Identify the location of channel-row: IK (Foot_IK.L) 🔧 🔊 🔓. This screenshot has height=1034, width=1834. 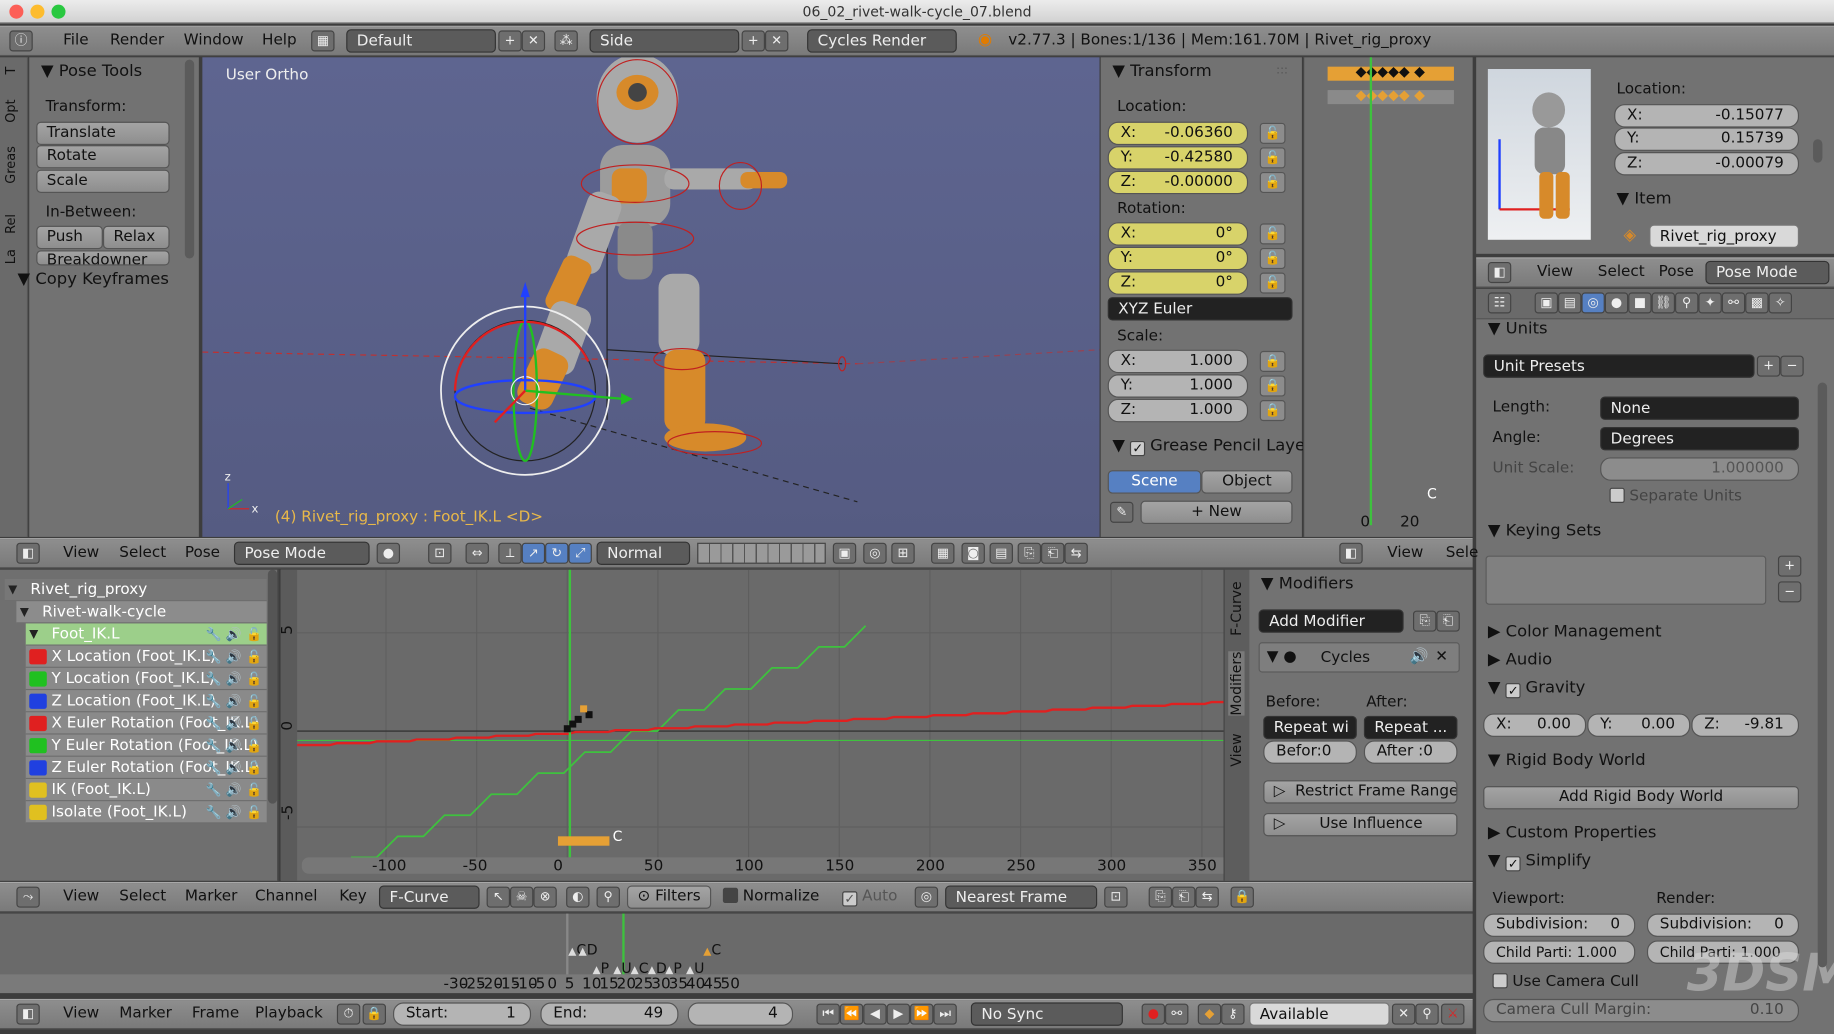
(146, 790).